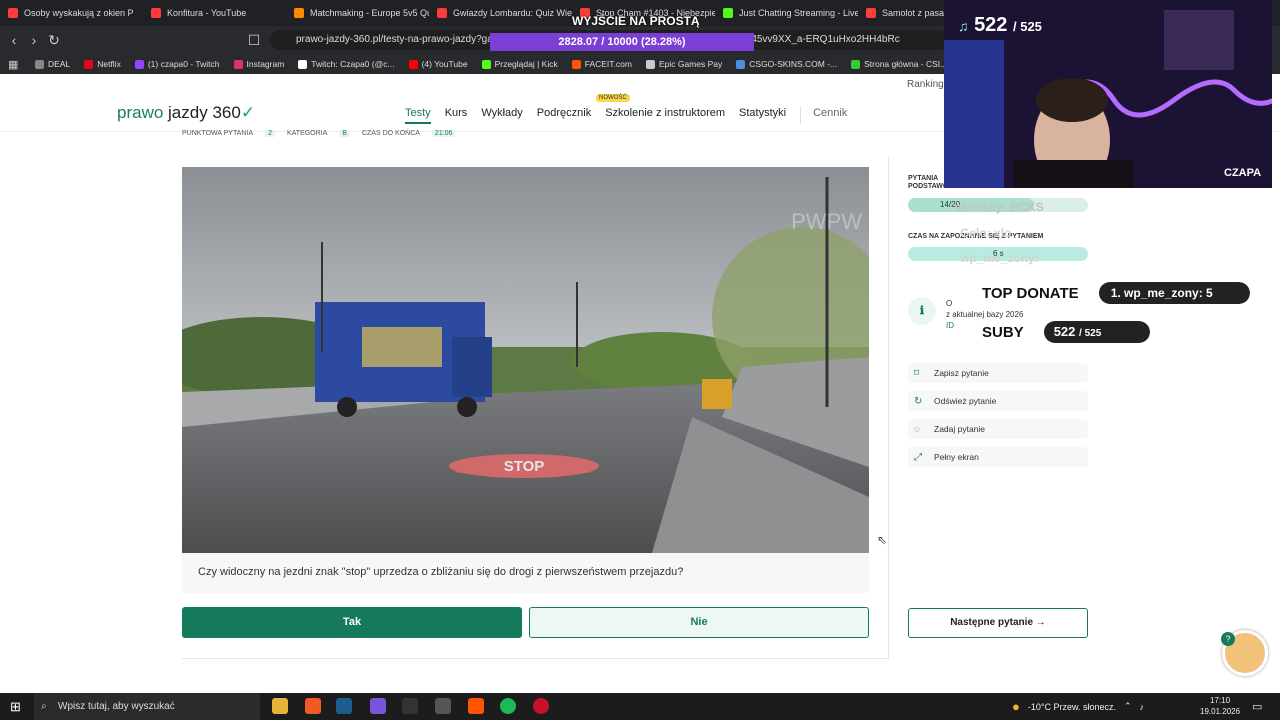  Describe the element at coordinates (102, 64) in the screenshot. I see `bookmark-item: Netflix` at that location.